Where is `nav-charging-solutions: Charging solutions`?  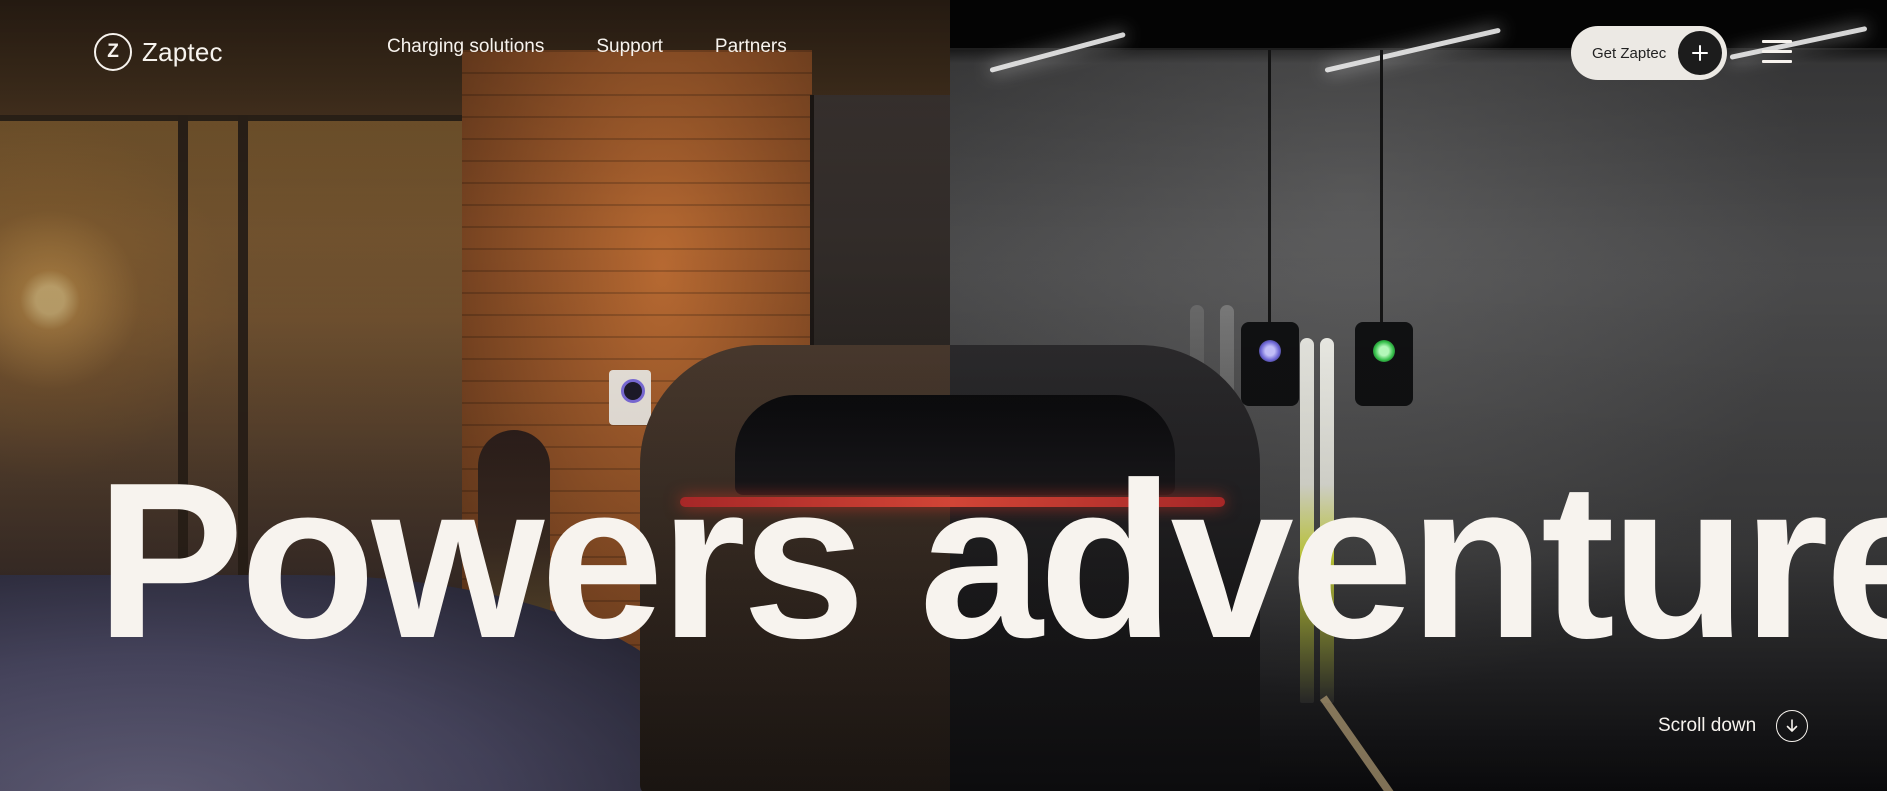 nav-charging-solutions: Charging solutions is located at coordinates (465, 47).